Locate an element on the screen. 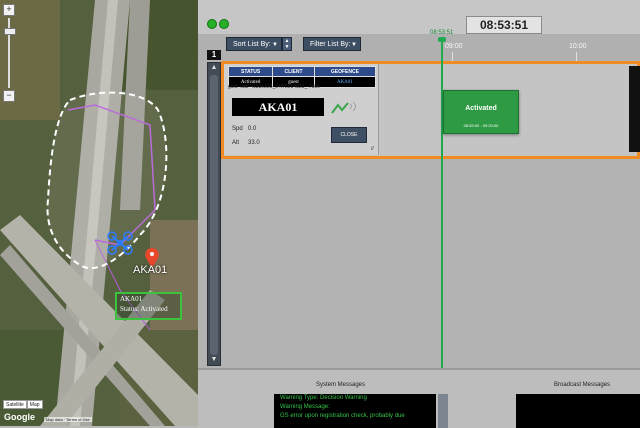 The width and height of the screenshot is (640, 428). row-number-tab: 1 is located at coordinates (214, 55).